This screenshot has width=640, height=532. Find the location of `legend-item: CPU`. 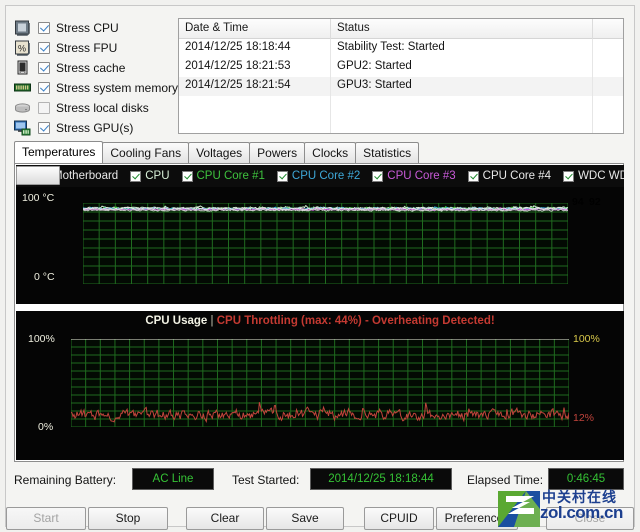

legend-item: CPU is located at coordinates (150, 176).